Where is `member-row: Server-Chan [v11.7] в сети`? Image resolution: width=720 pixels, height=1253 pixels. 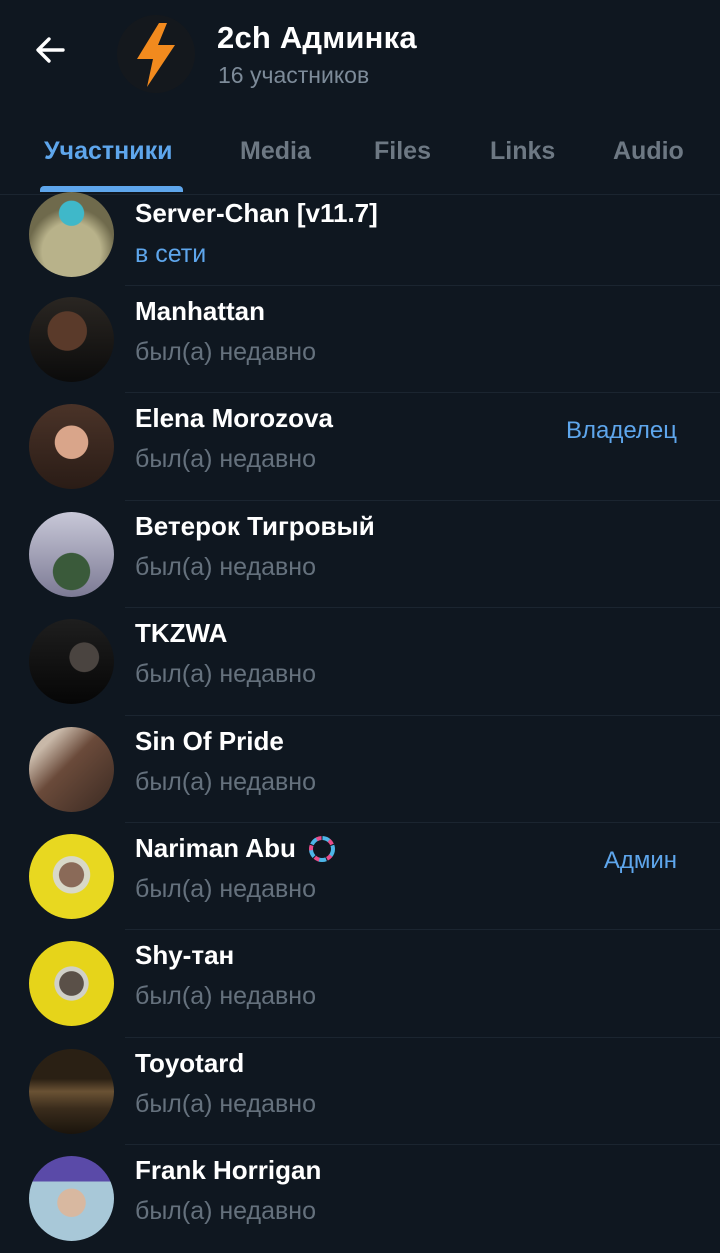 member-row: Server-Chan [v11.7] в сети is located at coordinates (360, 237).